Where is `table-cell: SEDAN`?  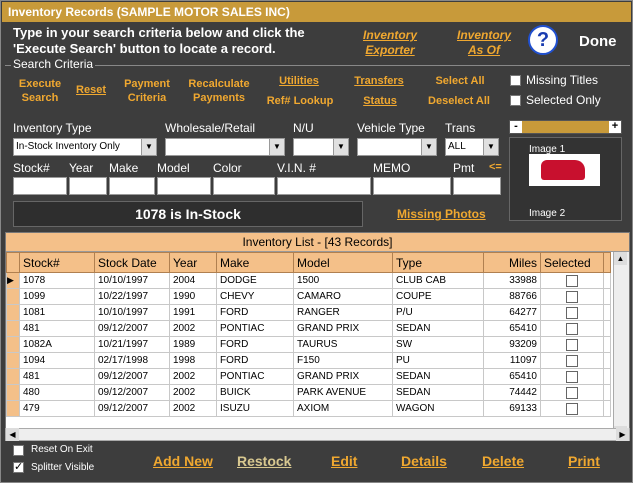
table-cell: SEDAN is located at coordinates (438, 392).